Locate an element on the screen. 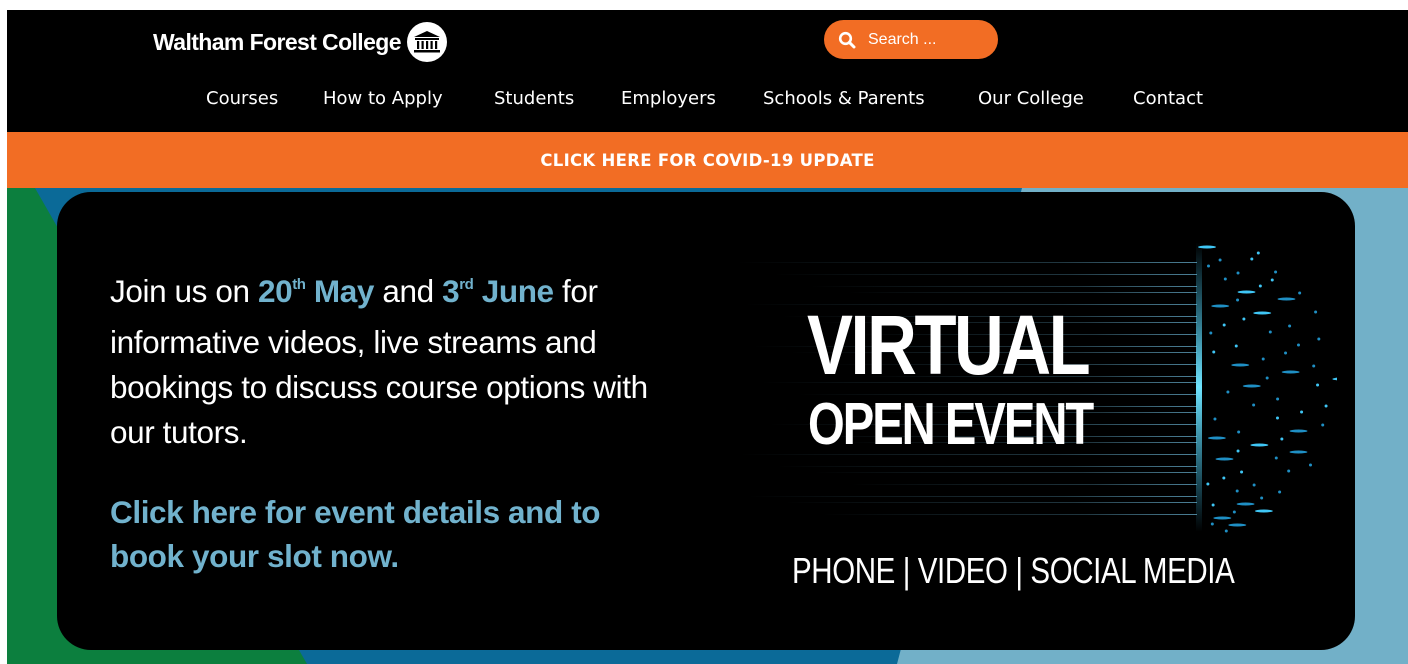  date-june-month: June is located at coordinates (513, 291).